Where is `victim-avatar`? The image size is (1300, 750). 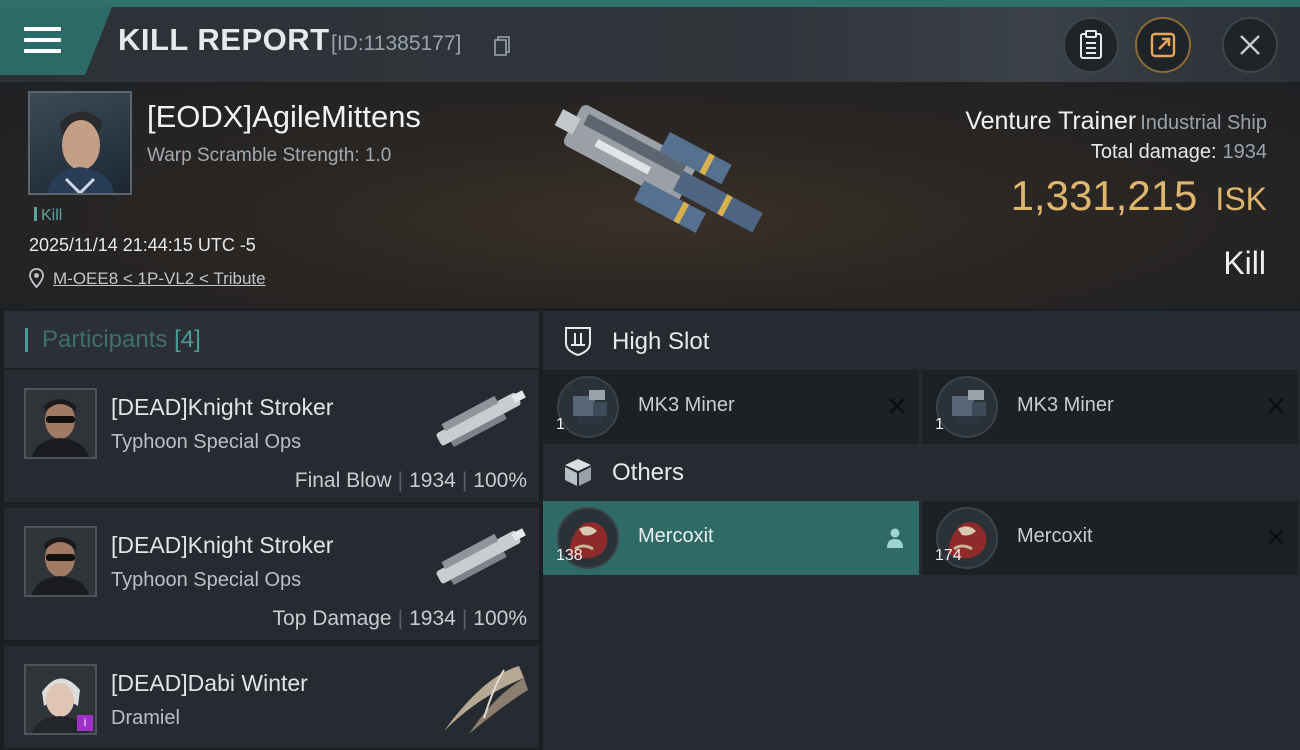 victim-avatar is located at coordinates (80, 143).